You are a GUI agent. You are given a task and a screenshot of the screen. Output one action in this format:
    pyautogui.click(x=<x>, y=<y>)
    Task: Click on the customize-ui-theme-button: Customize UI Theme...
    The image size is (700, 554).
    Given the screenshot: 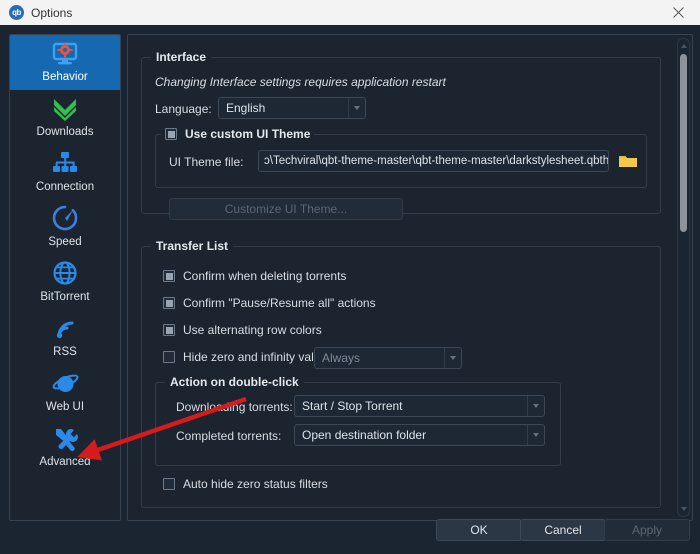 What is the action you would take?
    pyautogui.click(x=286, y=209)
    